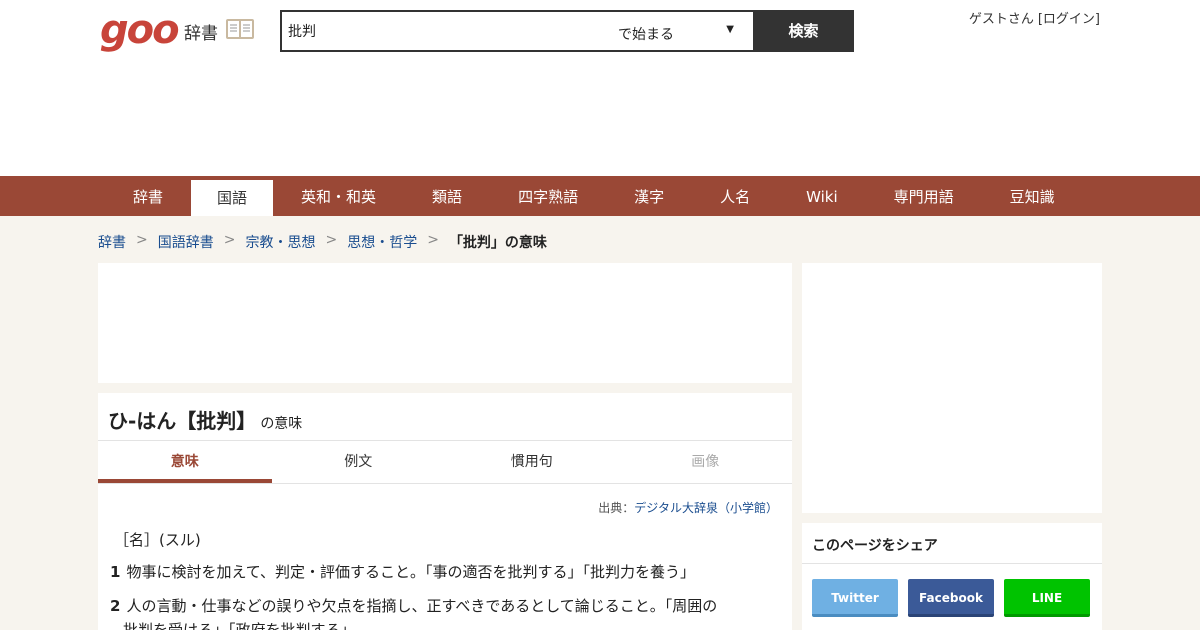 The width and height of the screenshot is (1200, 630). I want to click on nav-item: 国語, so click(232, 198).